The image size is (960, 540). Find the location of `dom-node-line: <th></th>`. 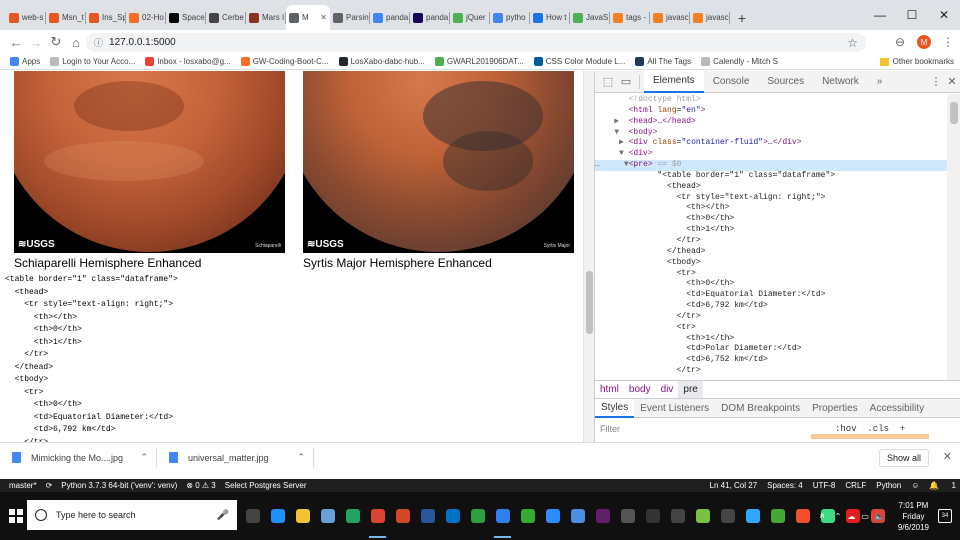

dom-node-line: <th></th> is located at coordinates (771, 208).